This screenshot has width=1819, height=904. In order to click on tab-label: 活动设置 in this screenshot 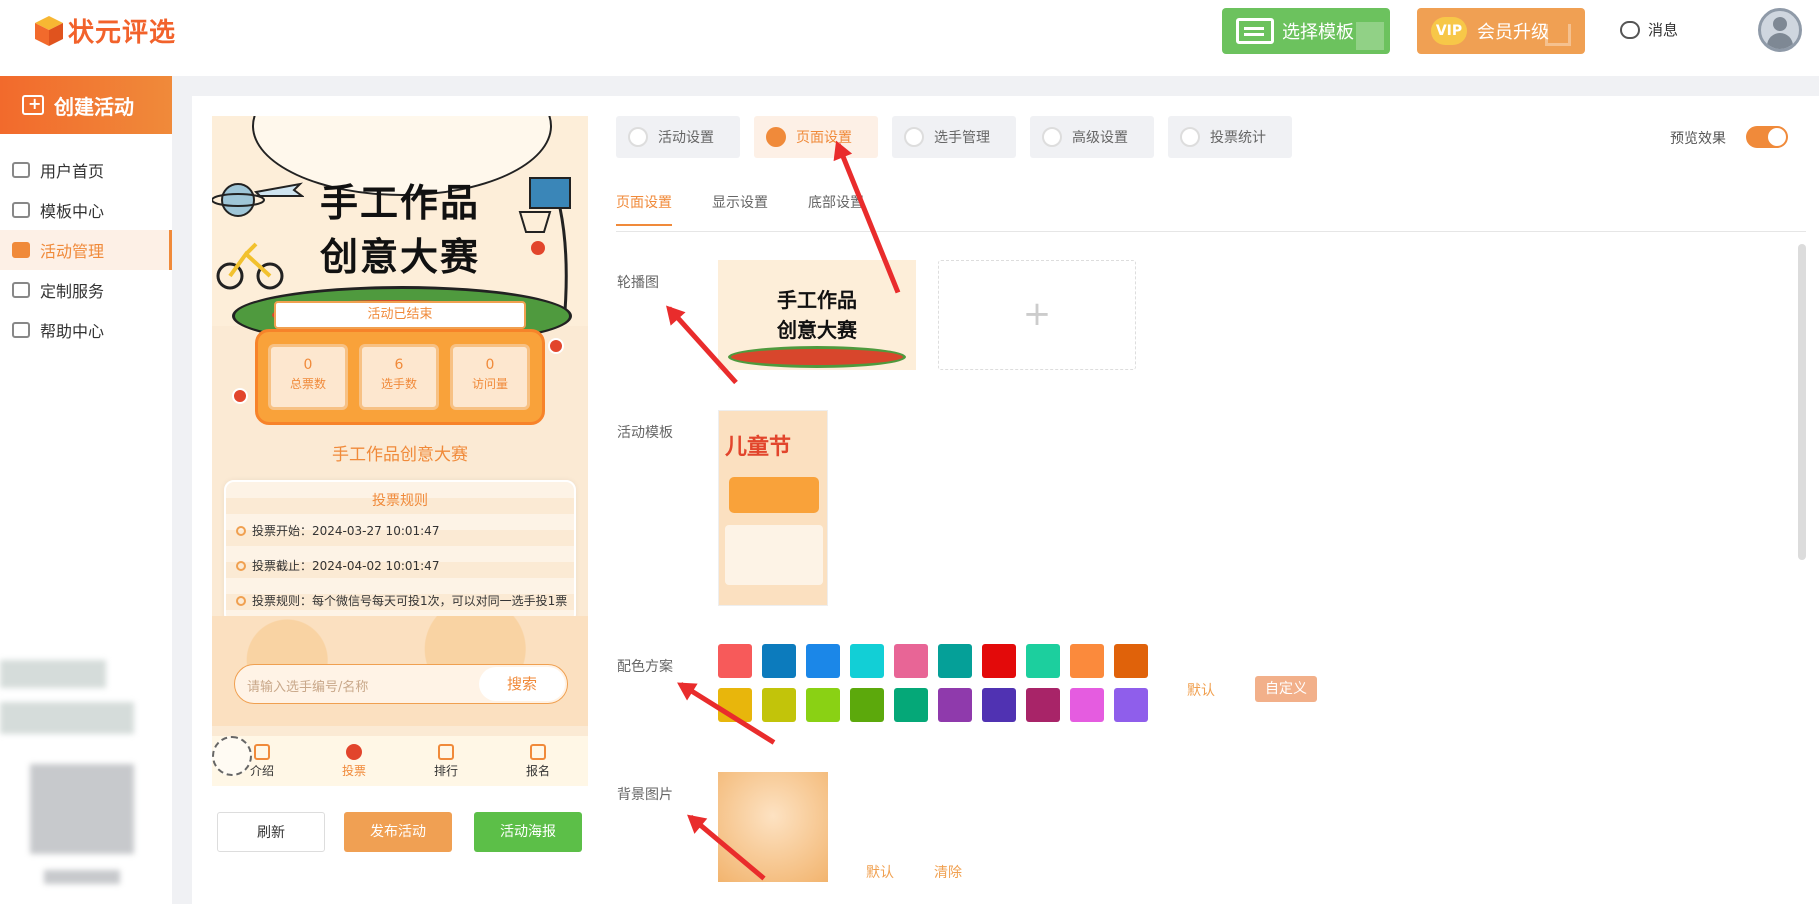, I will do `click(686, 138)`.